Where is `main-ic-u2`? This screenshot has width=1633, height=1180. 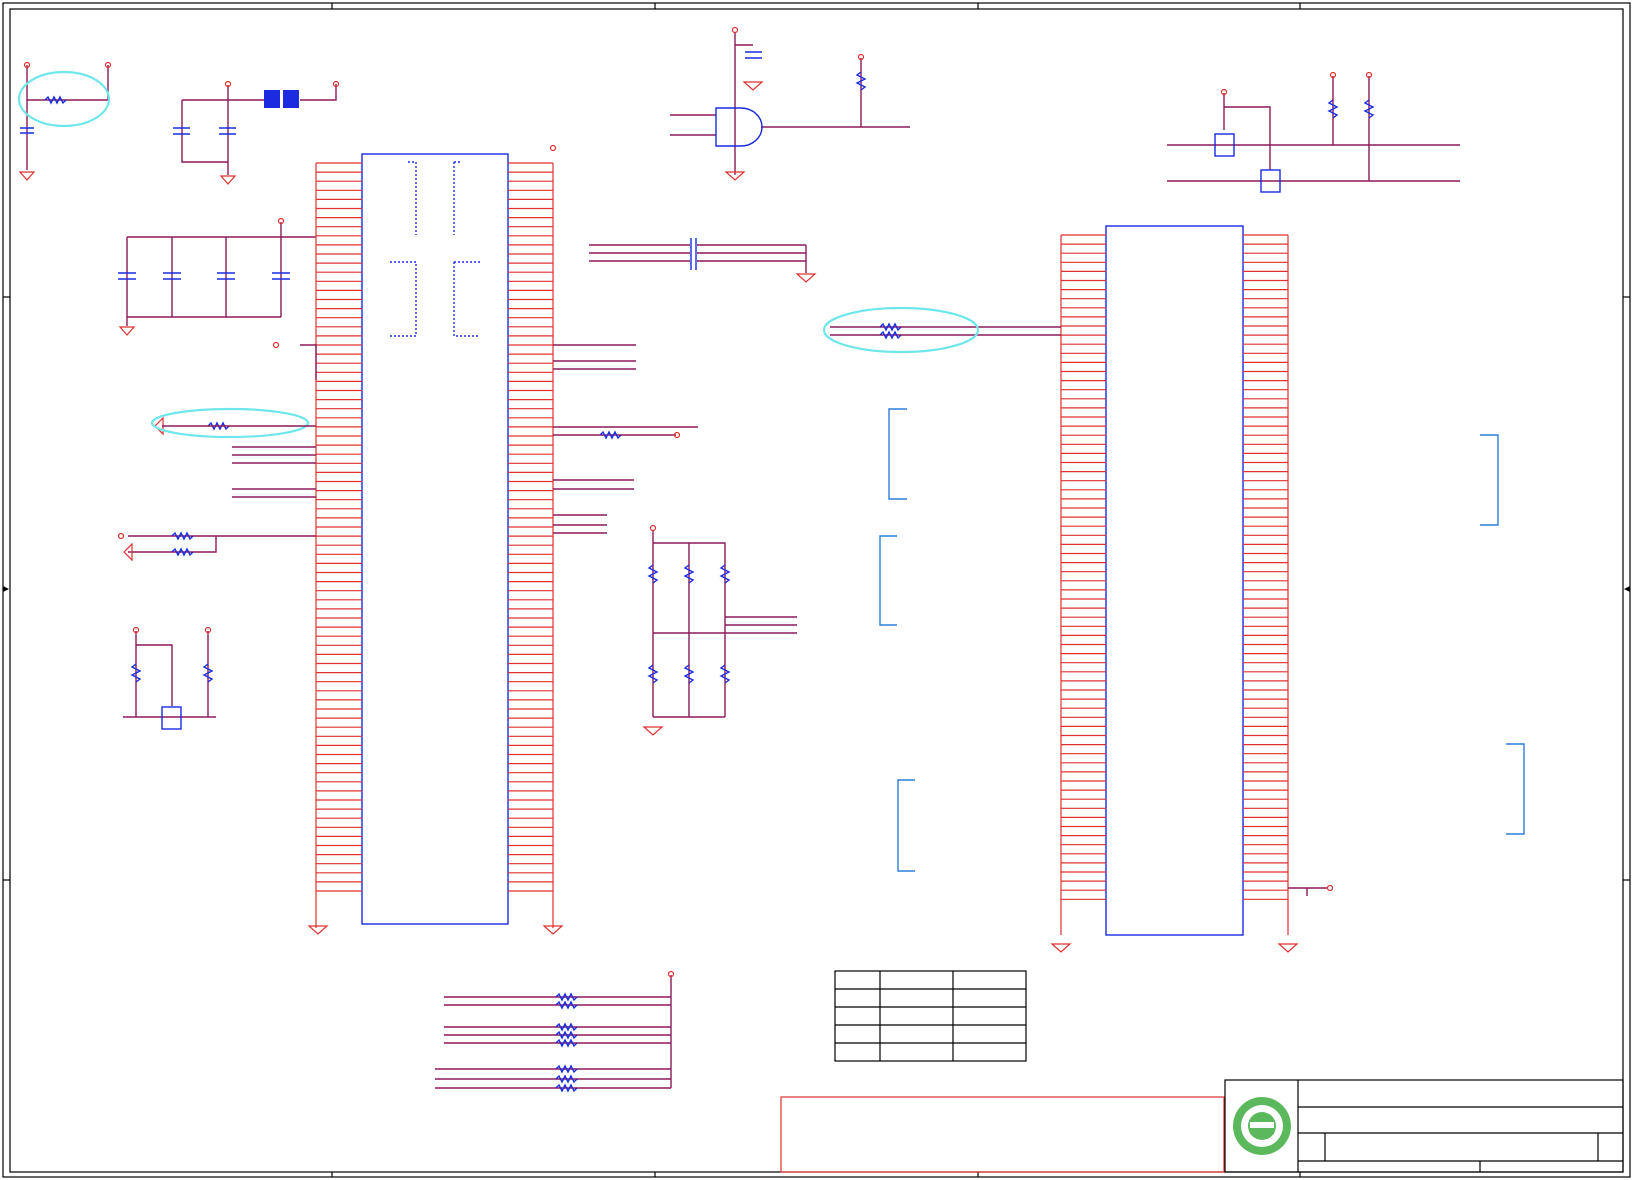
main-ic-u2 is located at coordinates (1192, 589).